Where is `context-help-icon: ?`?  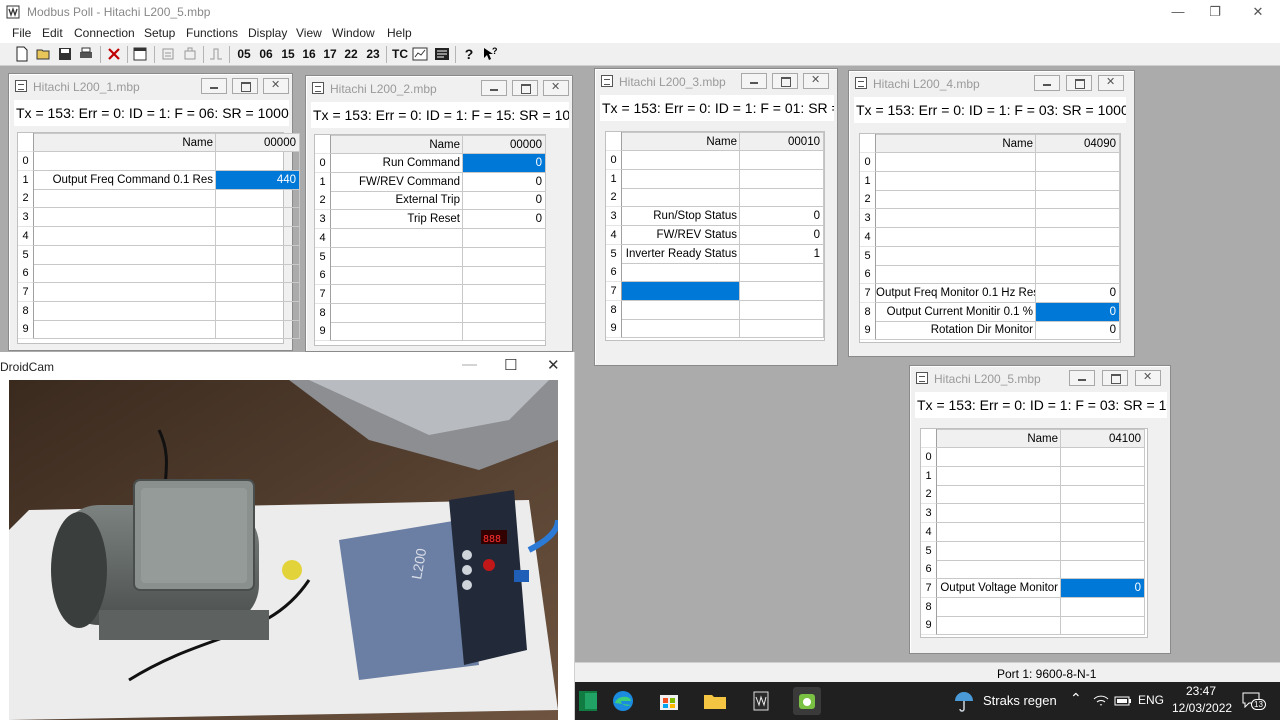 context-help-icon: ? is located at coordinates (490, 54).